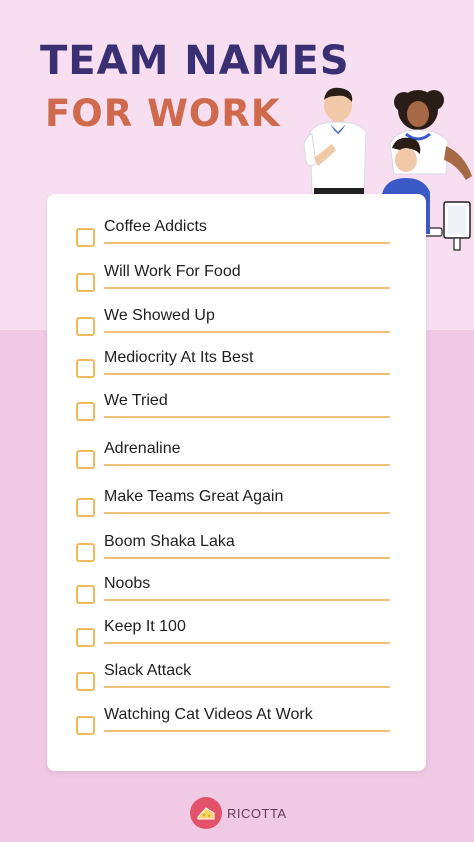 The image size is (474, 842). I want to click on list-item-label: We Tried, so click(136, 400).